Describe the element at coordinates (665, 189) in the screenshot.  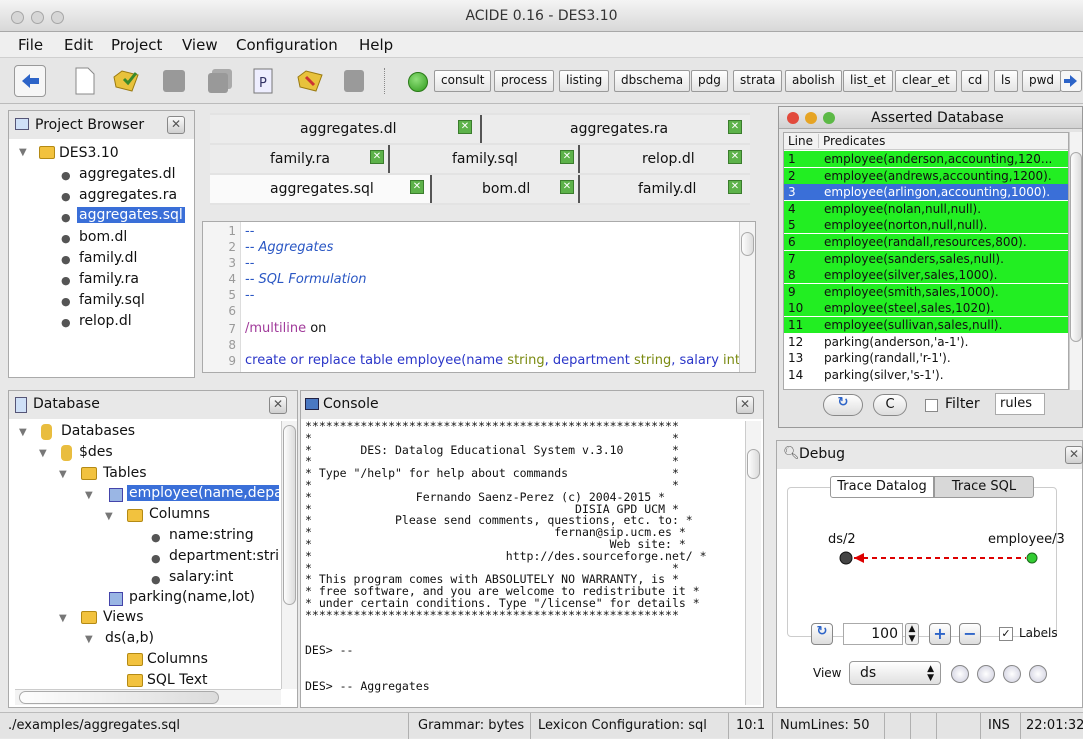
I see `tab-family-dl: family.dl ✕` at that location.